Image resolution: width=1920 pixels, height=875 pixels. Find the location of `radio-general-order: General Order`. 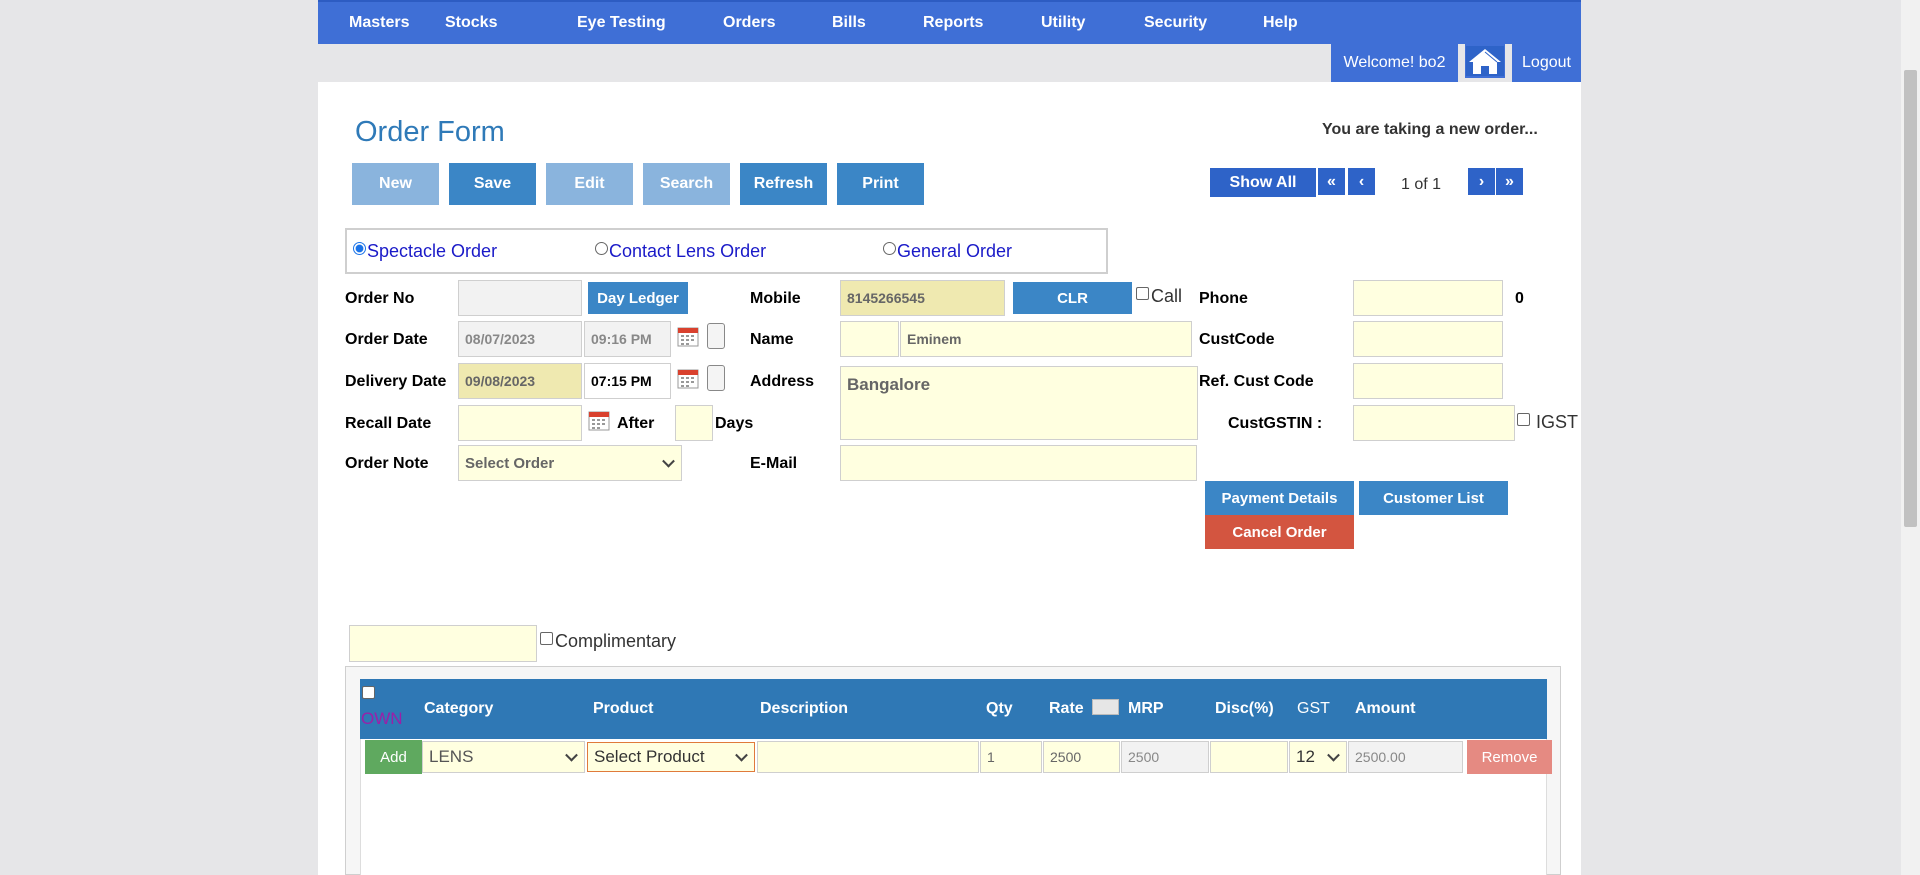

radio-general-order: General Order is located at coordinates (947, 251).